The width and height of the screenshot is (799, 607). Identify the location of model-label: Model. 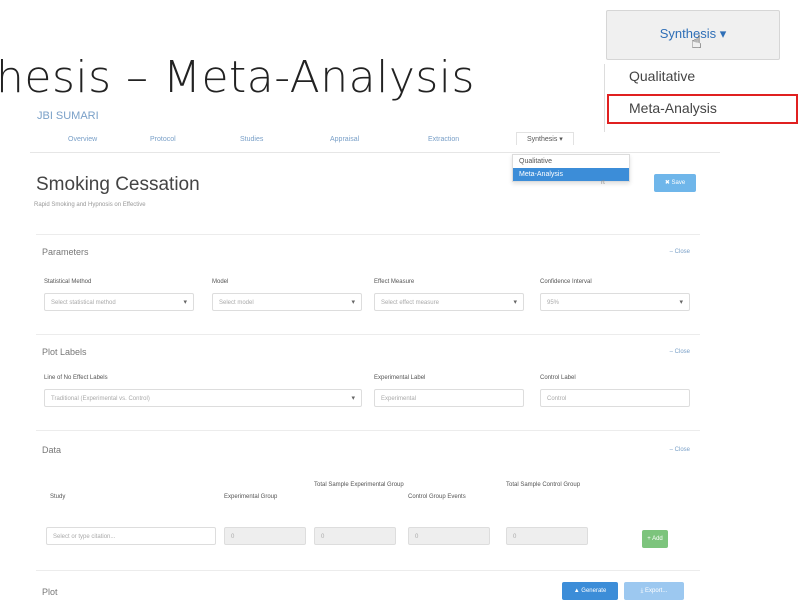
(220, 282).